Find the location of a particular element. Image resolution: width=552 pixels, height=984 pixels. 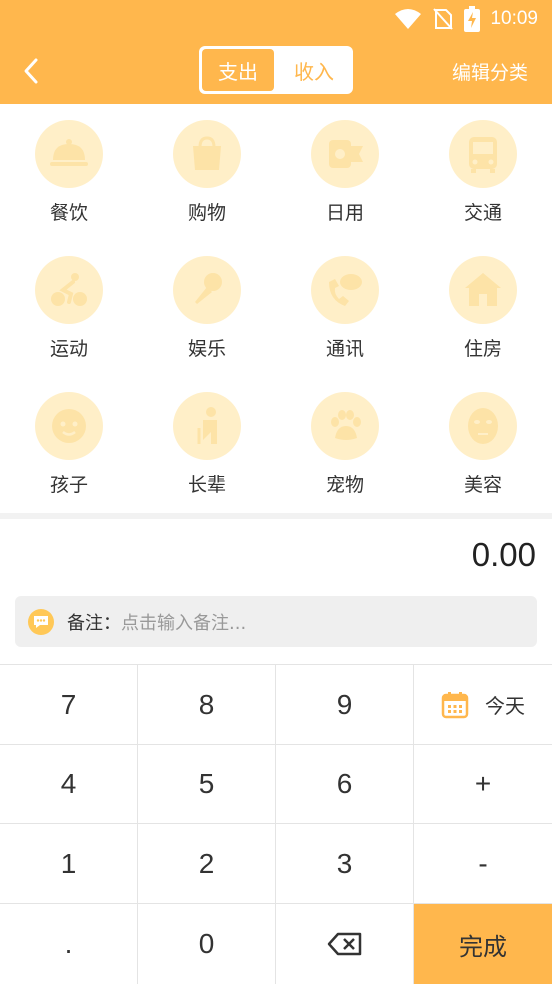

category-label: 娱乐 is located at coordinates (206, 349).